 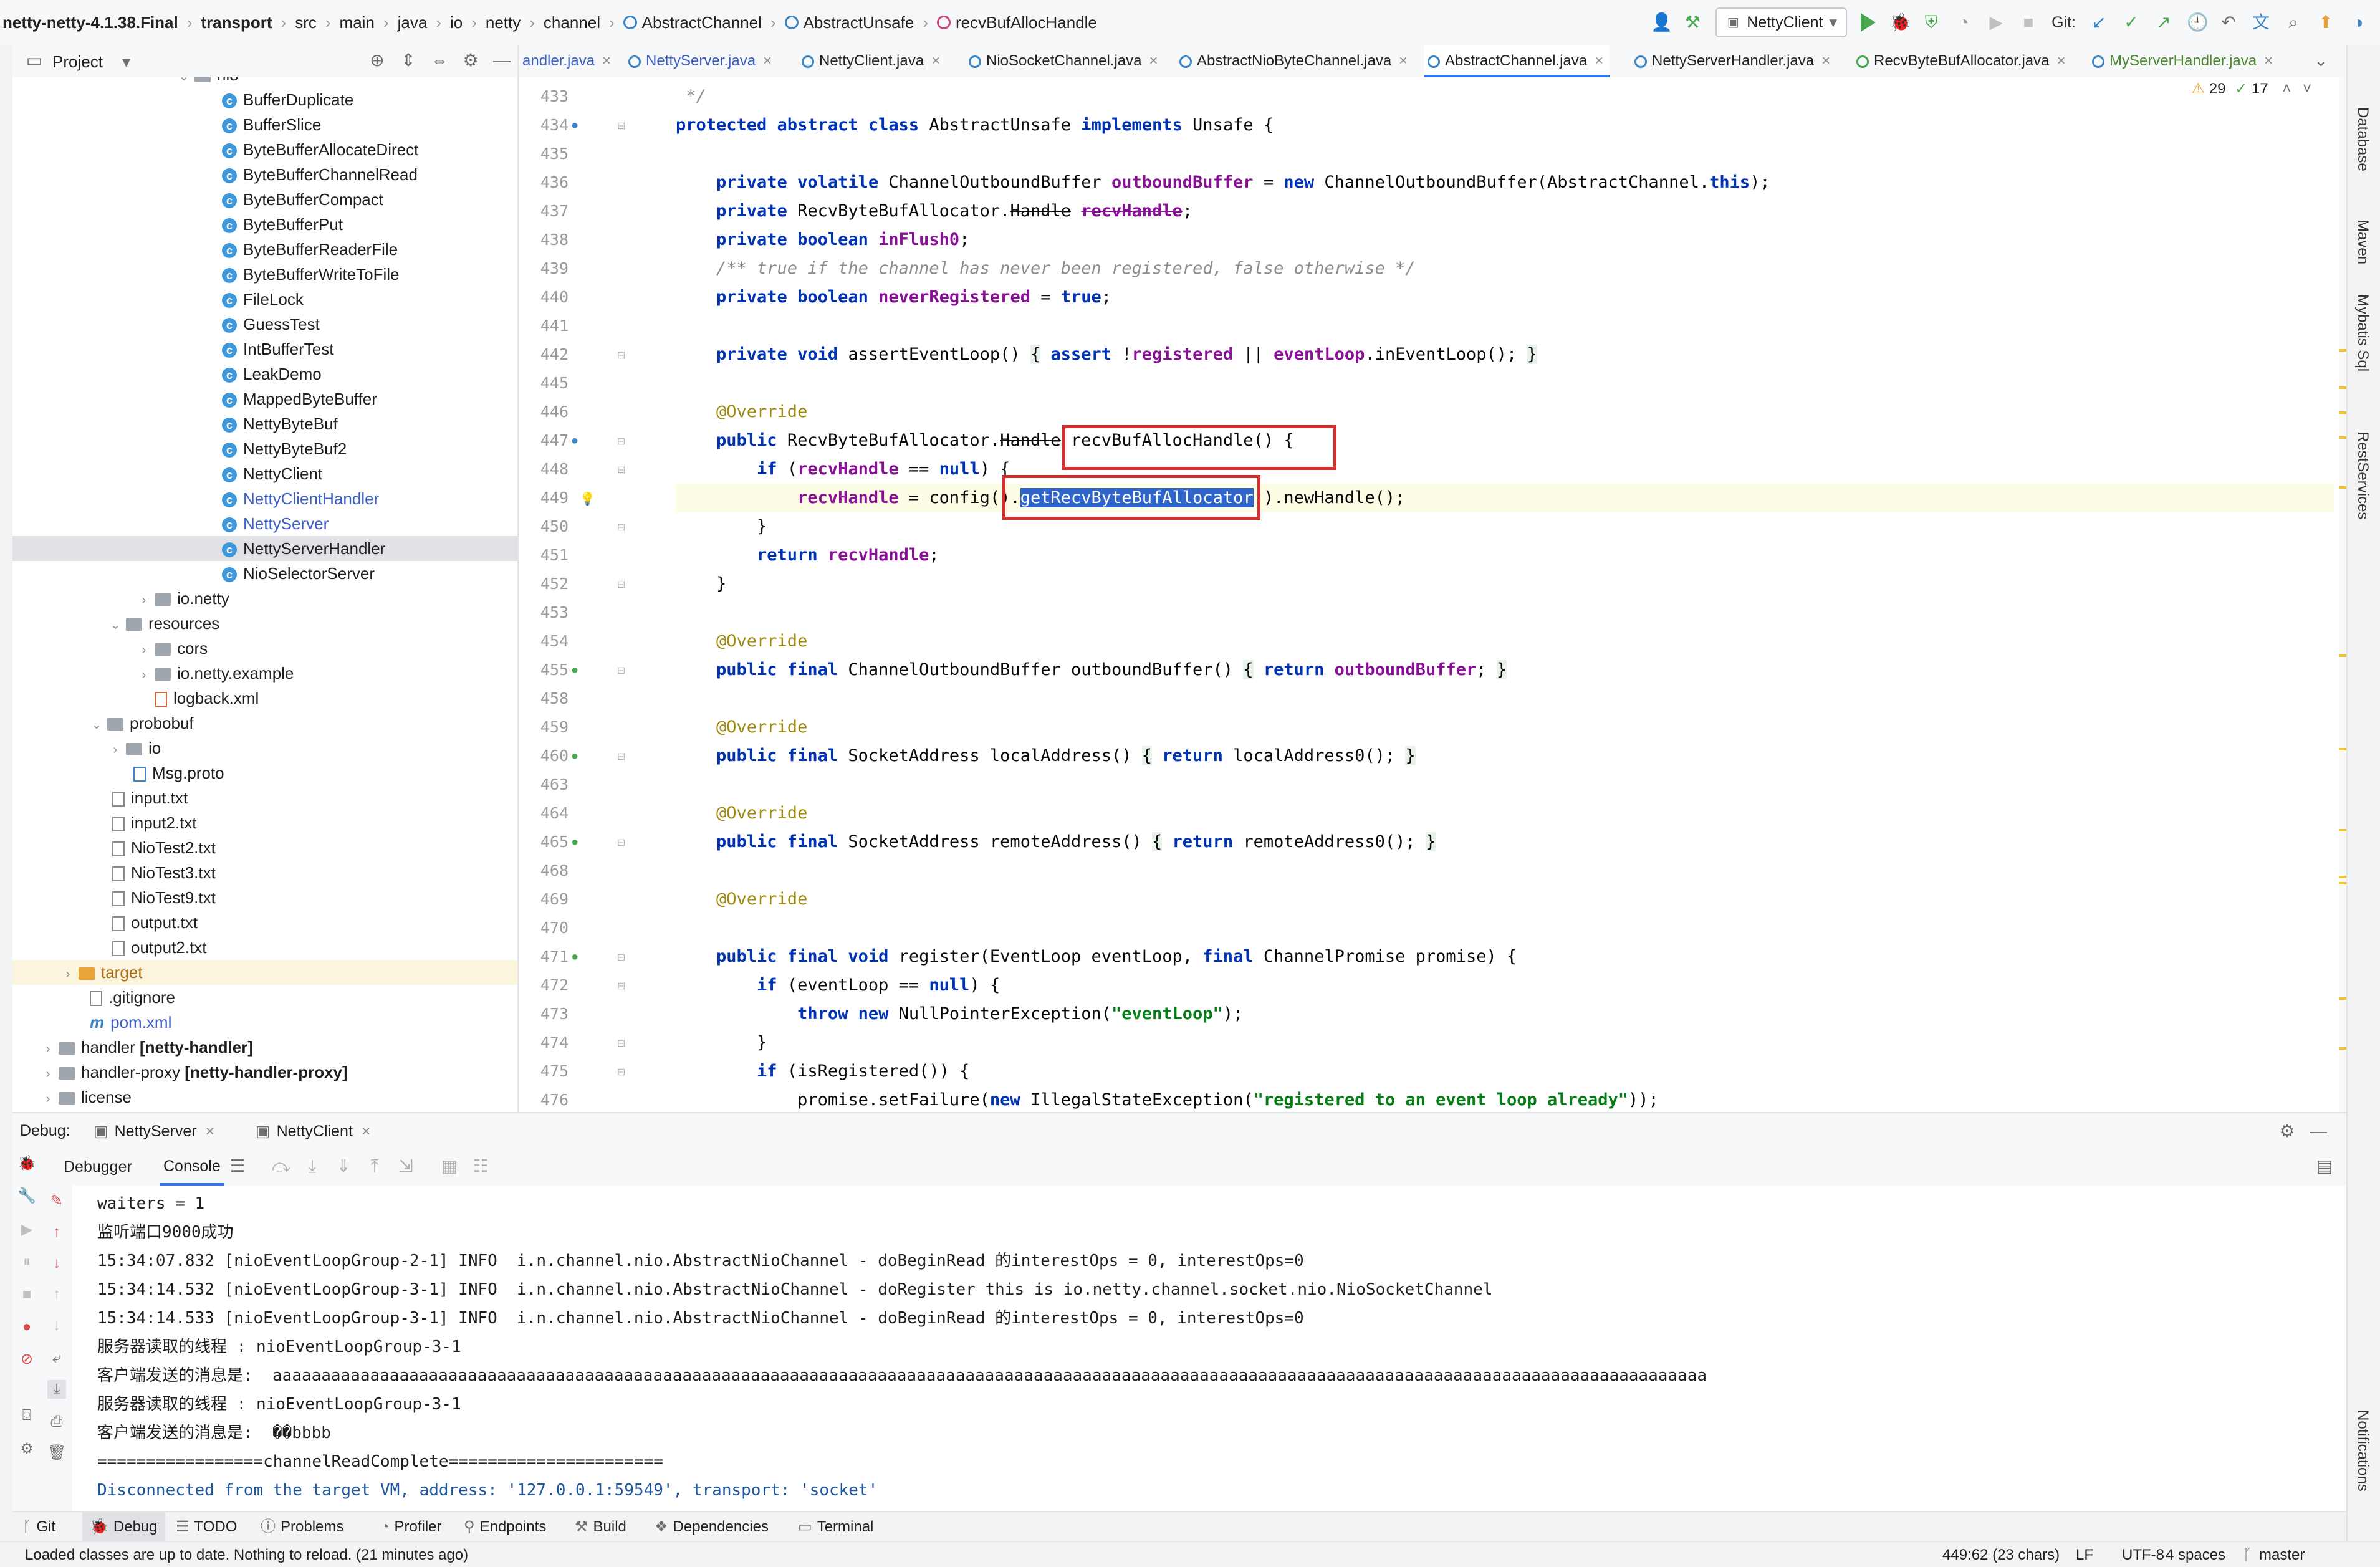 I want to click on code-line: */, so click(x=1505, y=96).